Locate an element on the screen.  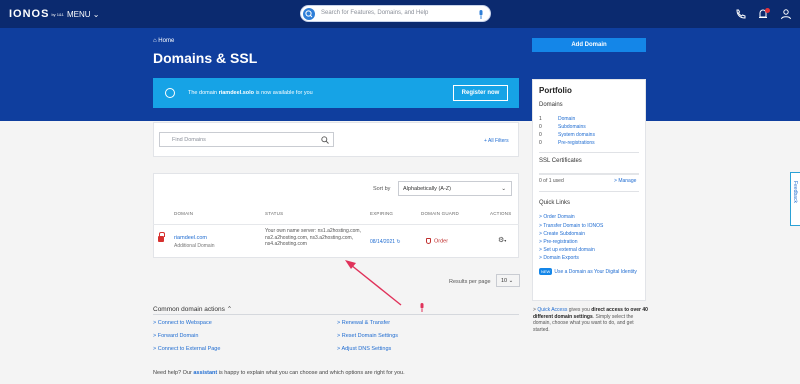
annotation-arrow is located at coordinates (373, 283).